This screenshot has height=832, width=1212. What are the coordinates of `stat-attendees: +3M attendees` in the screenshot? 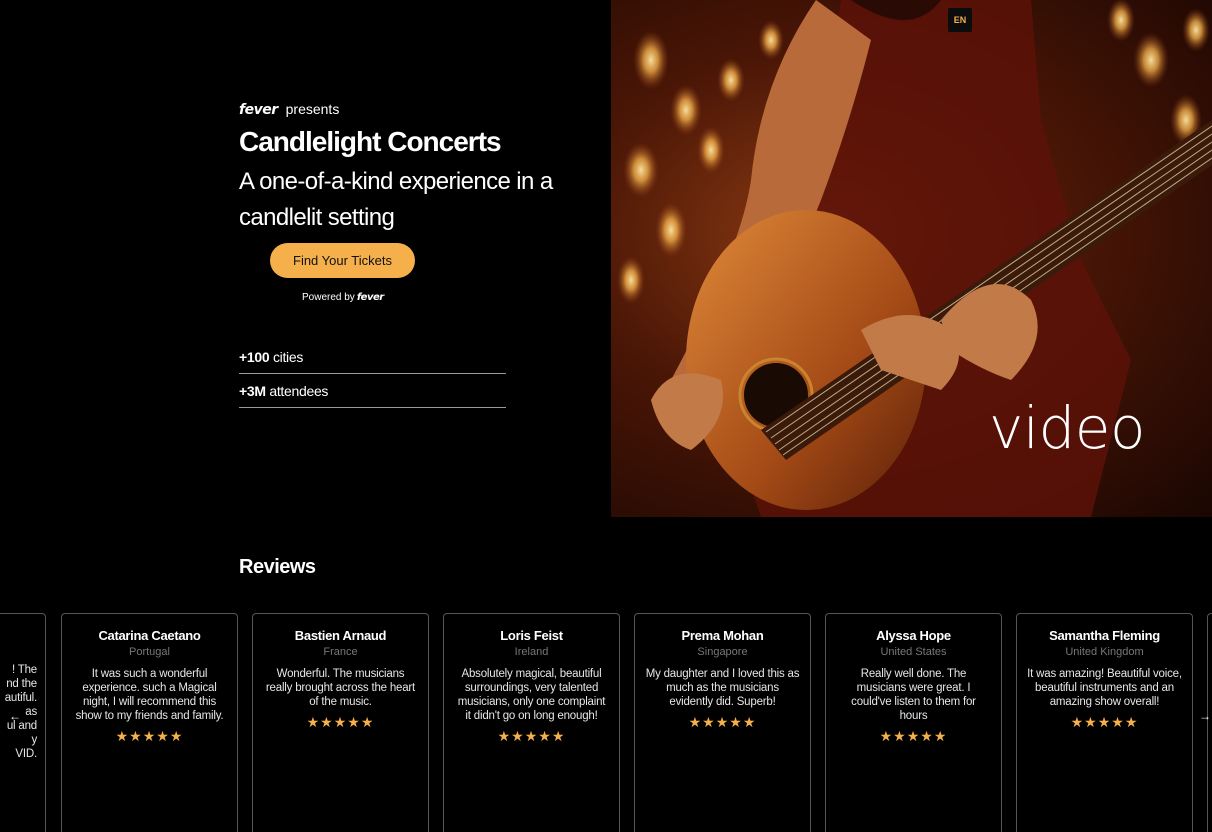 It's located at (372, 395).